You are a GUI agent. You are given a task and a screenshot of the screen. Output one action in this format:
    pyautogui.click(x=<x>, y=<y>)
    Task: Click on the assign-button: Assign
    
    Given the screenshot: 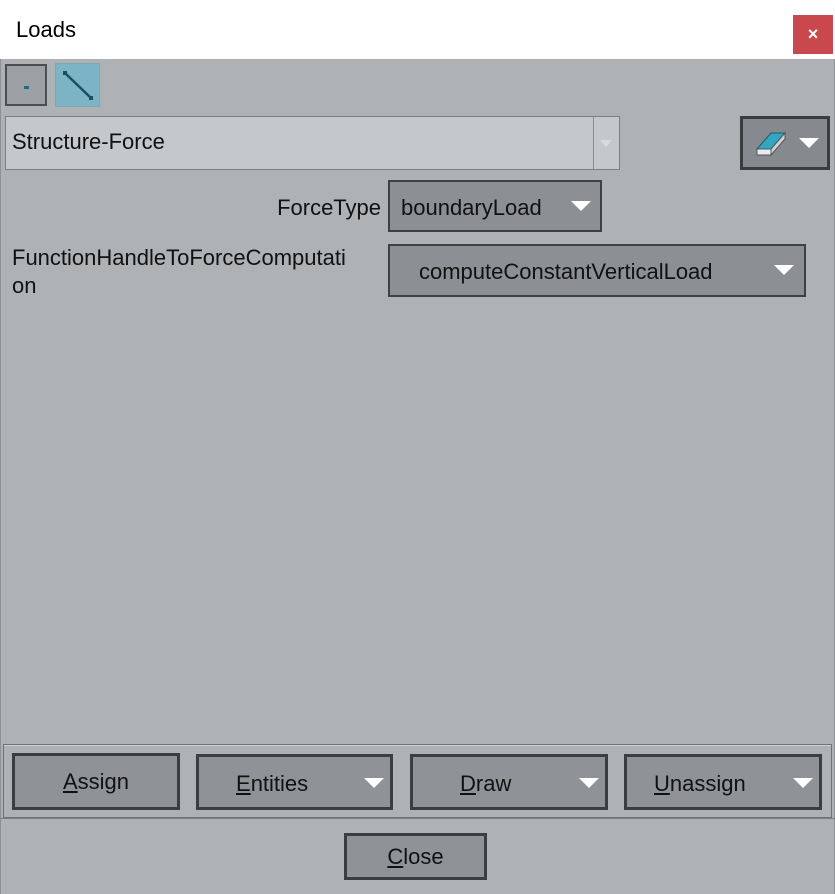 What is the action you would take?
    pyautogui.click(x=96, y=781)
    